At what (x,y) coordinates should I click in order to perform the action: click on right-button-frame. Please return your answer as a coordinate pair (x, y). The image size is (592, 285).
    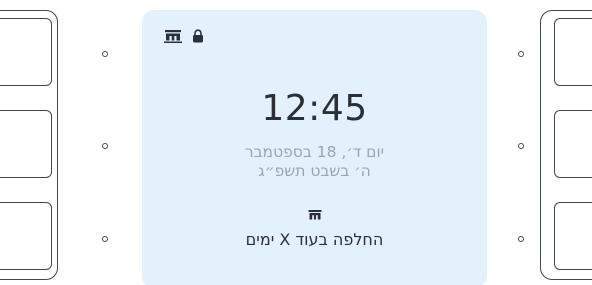
    Looking at the image, I should click on (566, 145).